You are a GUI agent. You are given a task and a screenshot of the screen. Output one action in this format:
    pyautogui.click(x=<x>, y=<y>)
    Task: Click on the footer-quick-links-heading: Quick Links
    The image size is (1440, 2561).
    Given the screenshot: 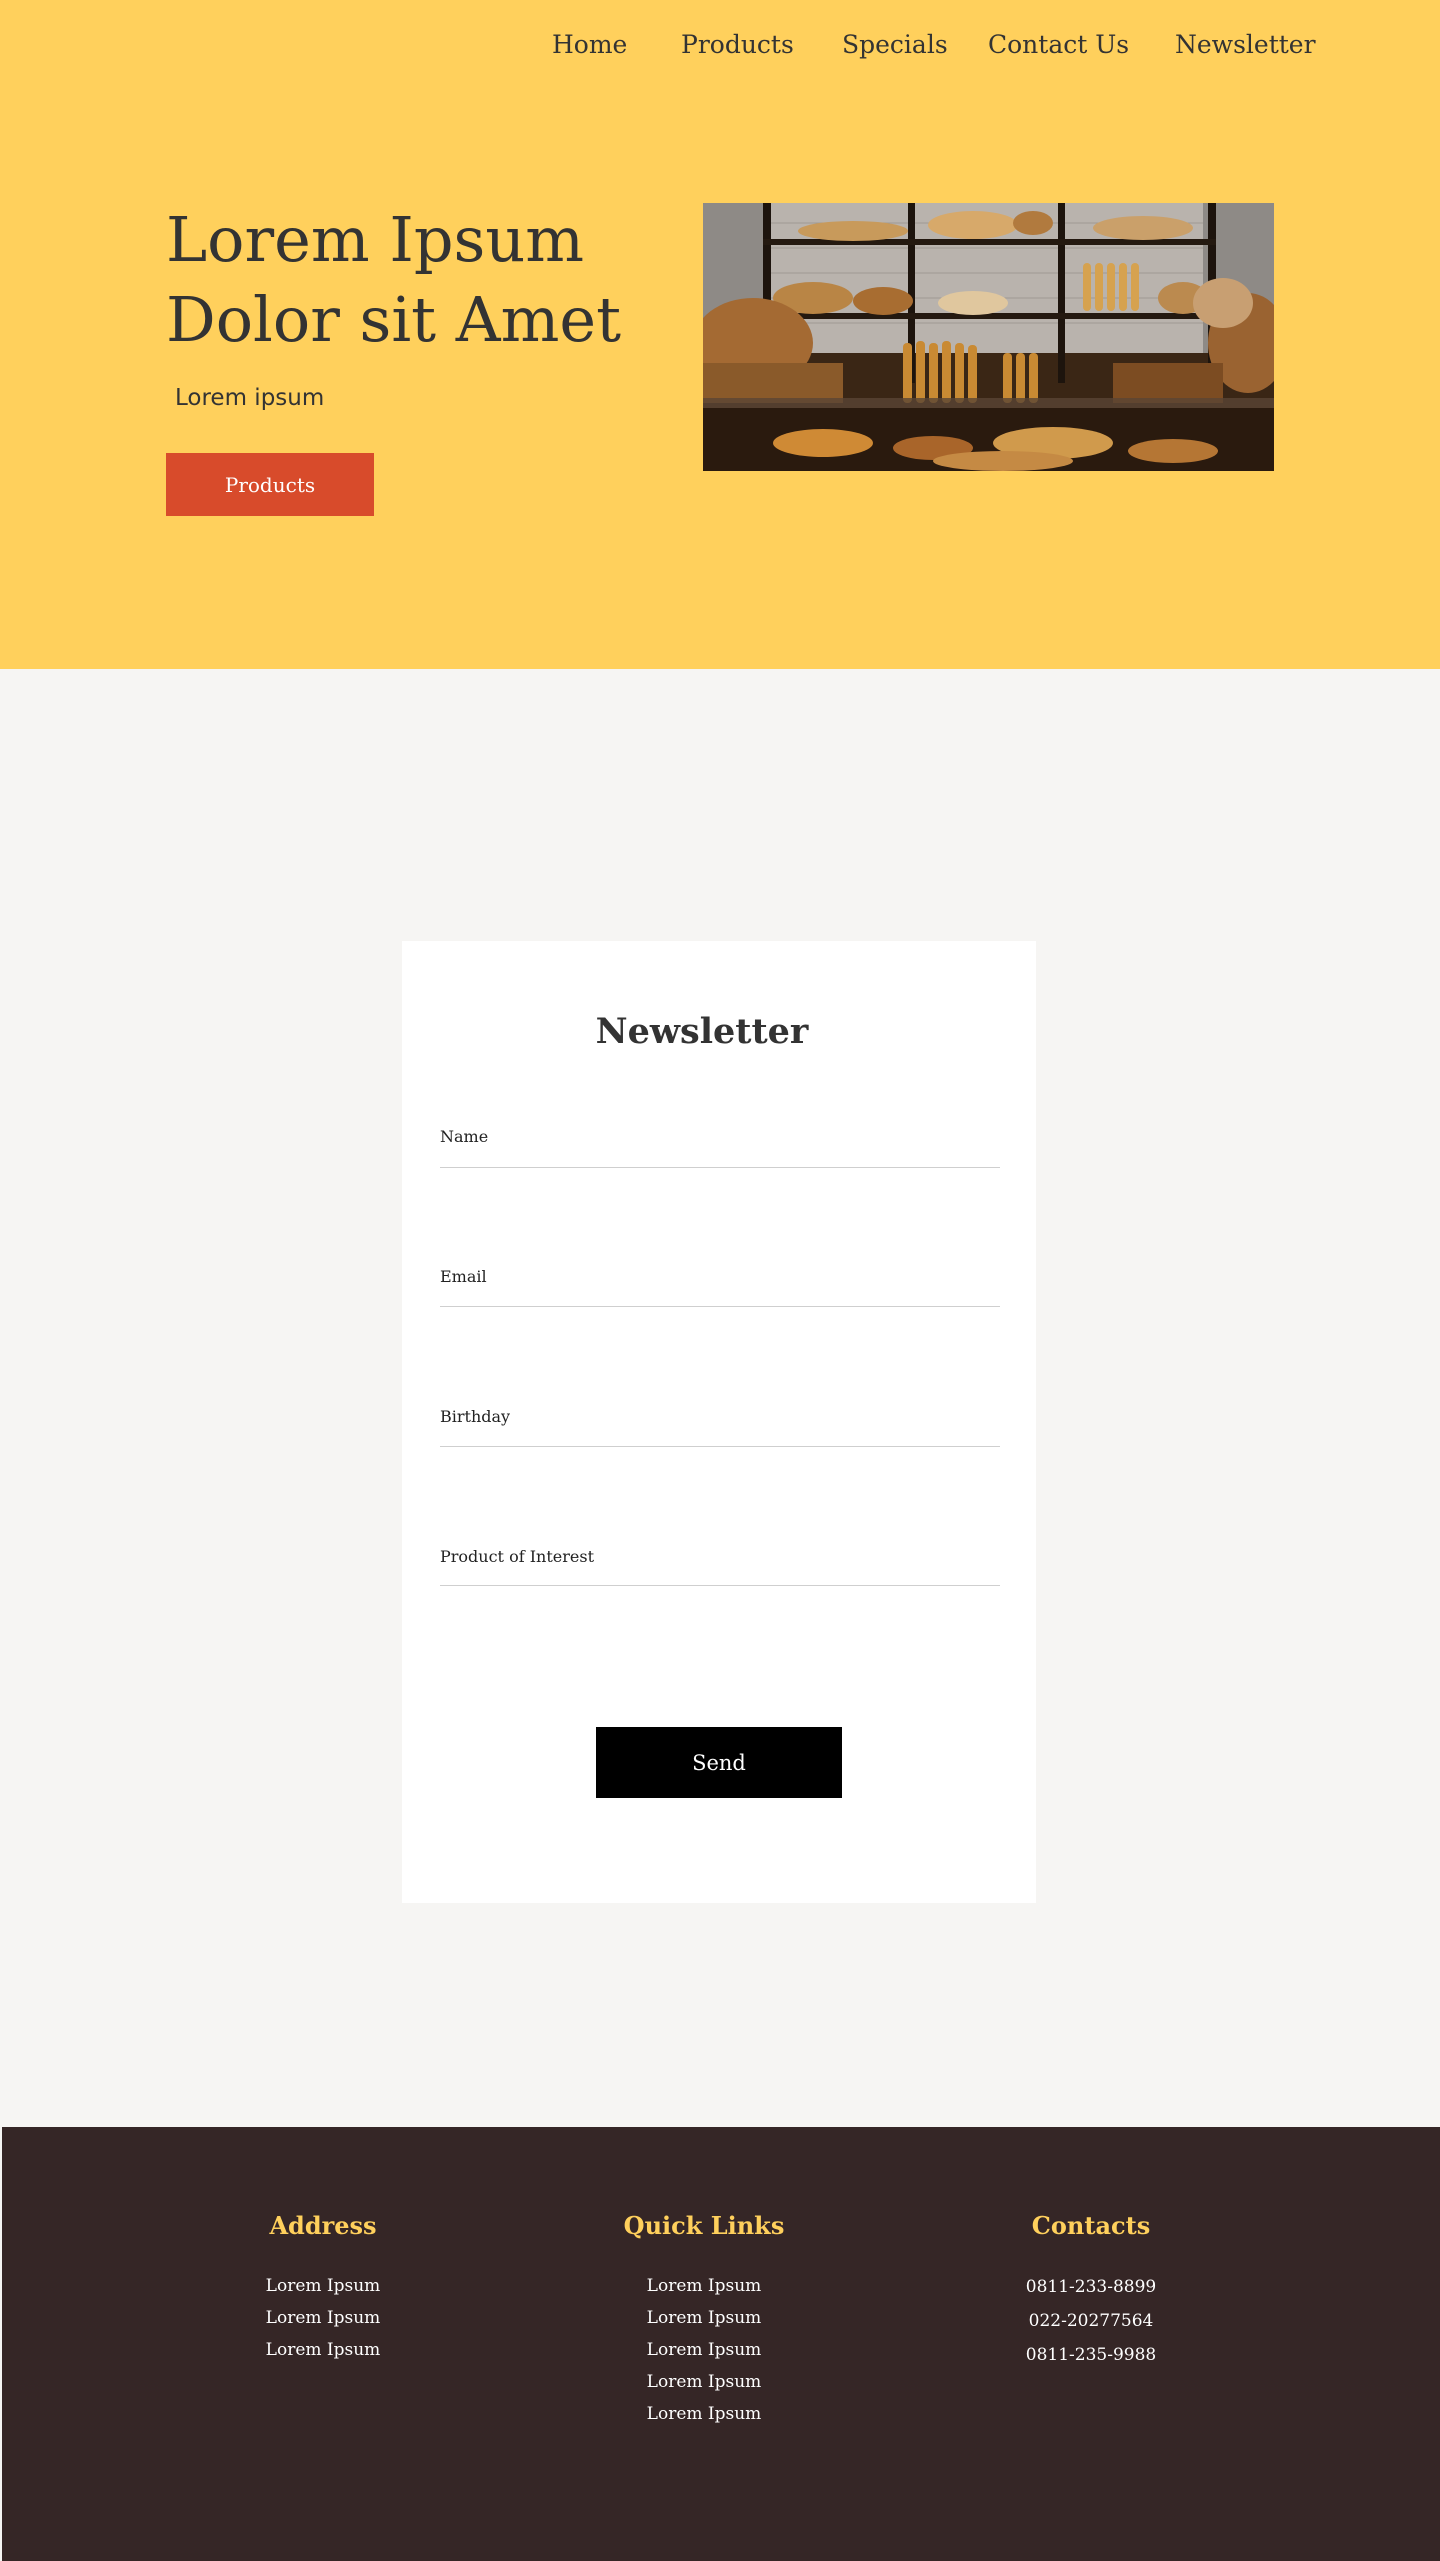 What is the action you would take?
    pyautogui.click(x=704, y=2225)
    